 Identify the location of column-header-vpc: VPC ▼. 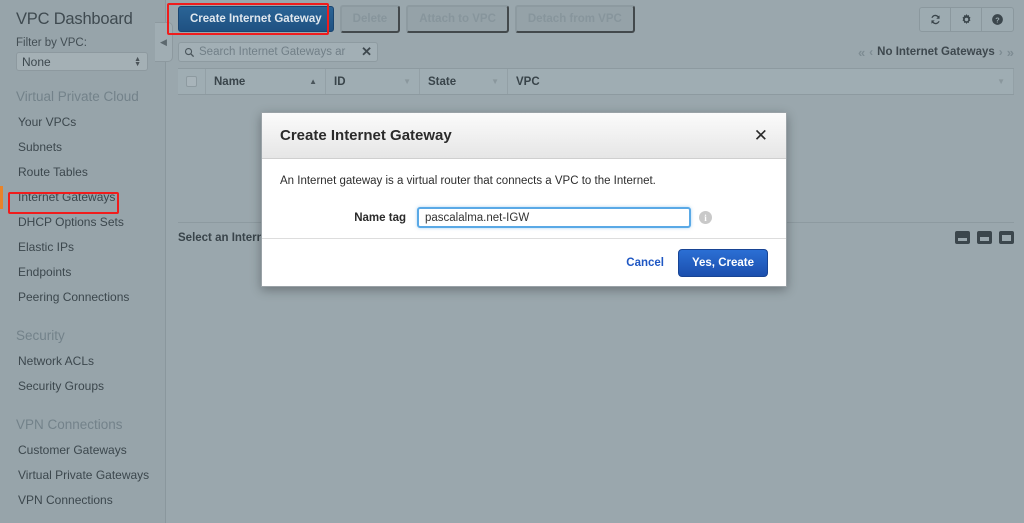
(761, 81).